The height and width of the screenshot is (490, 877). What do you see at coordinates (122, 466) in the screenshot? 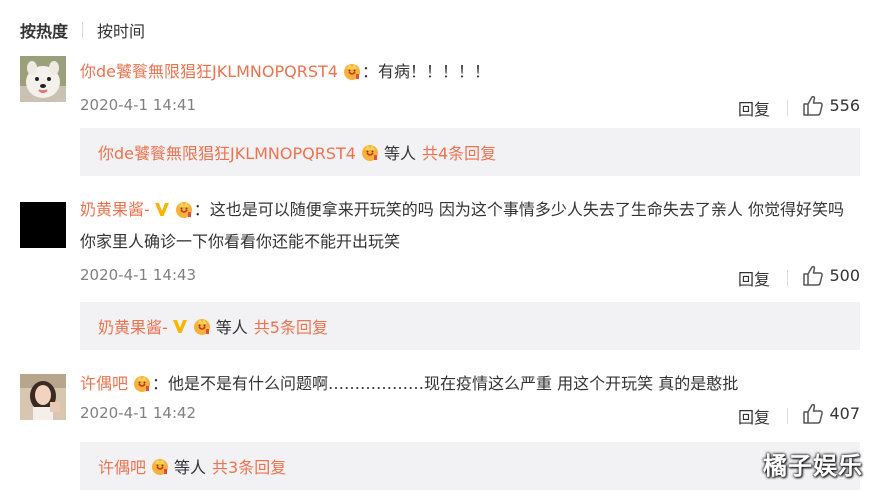
I see `reply-username-link: 许偶吧` at bounding box center [122, 466].